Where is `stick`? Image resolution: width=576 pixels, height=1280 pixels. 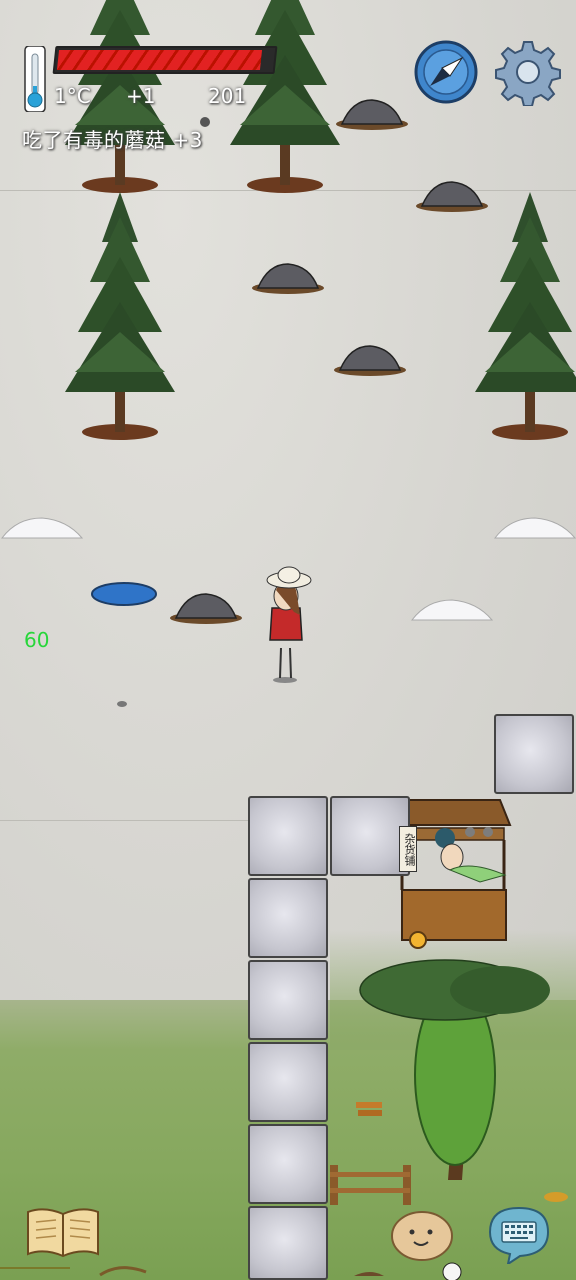 stick is located at coordinates (123, 1271).